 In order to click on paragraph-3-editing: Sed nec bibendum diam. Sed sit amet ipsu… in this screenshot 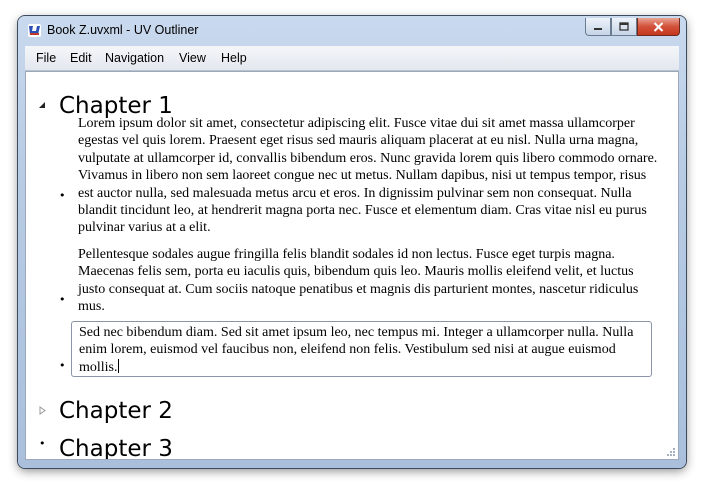, I will do `click(361, 349)`.